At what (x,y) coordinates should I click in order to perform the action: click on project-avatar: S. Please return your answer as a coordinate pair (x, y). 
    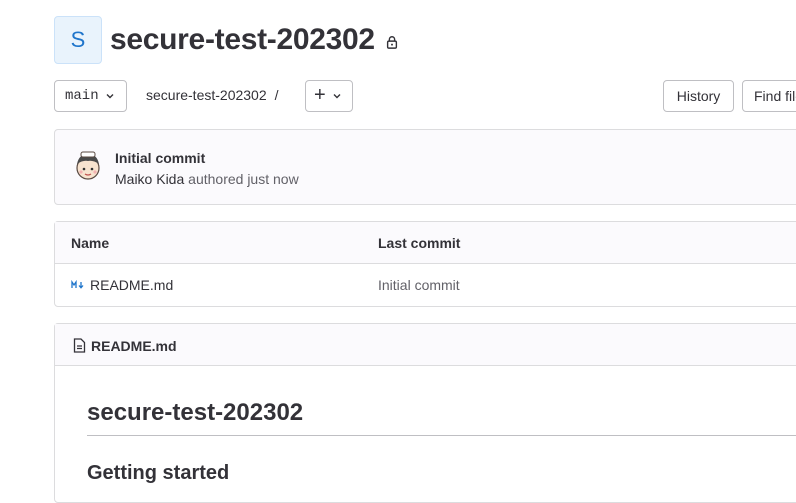
    Looking at the image, I should click on (78, 40).